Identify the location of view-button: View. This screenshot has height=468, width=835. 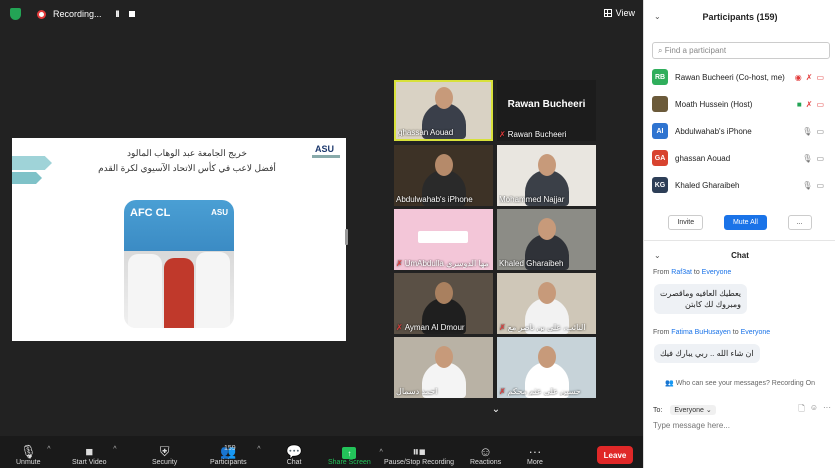
(619, 13).